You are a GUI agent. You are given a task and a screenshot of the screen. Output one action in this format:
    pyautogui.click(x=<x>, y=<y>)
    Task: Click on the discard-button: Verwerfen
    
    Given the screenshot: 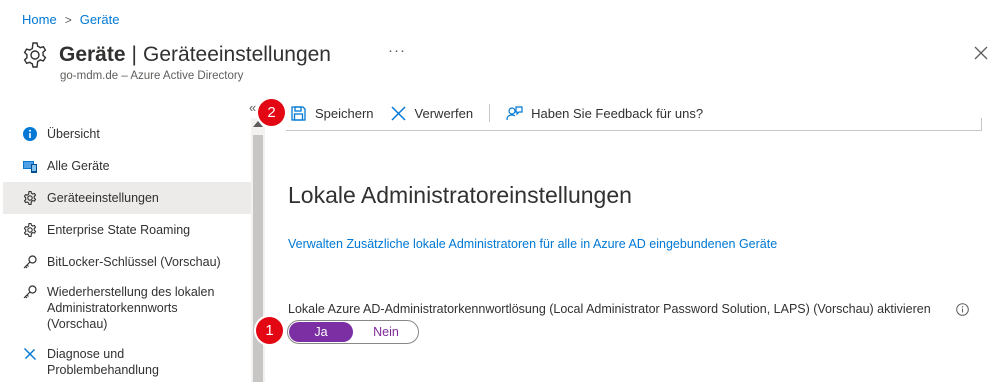 What is the action you would take?
    pyautogui.click(x=432, y=113)
    